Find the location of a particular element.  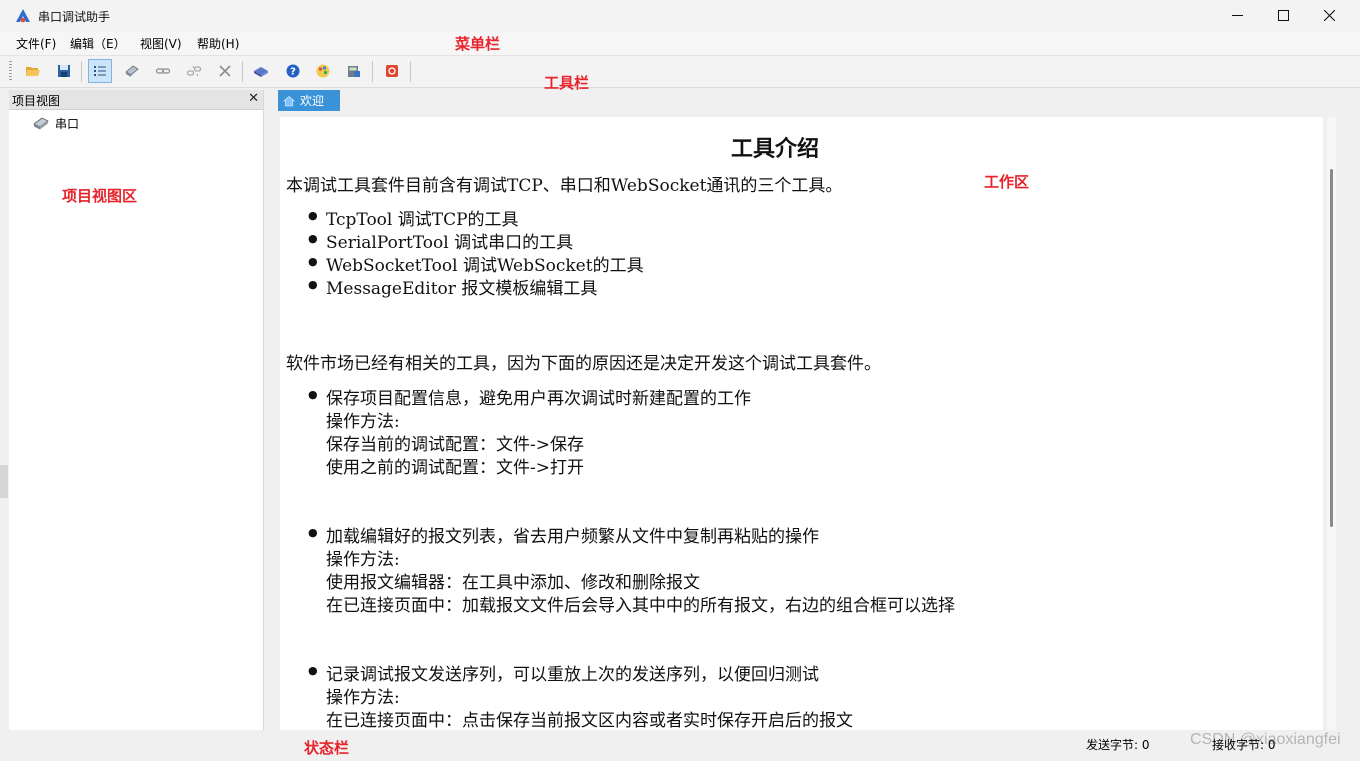

project-view-toggle-button is located at coordinates (100, 71).